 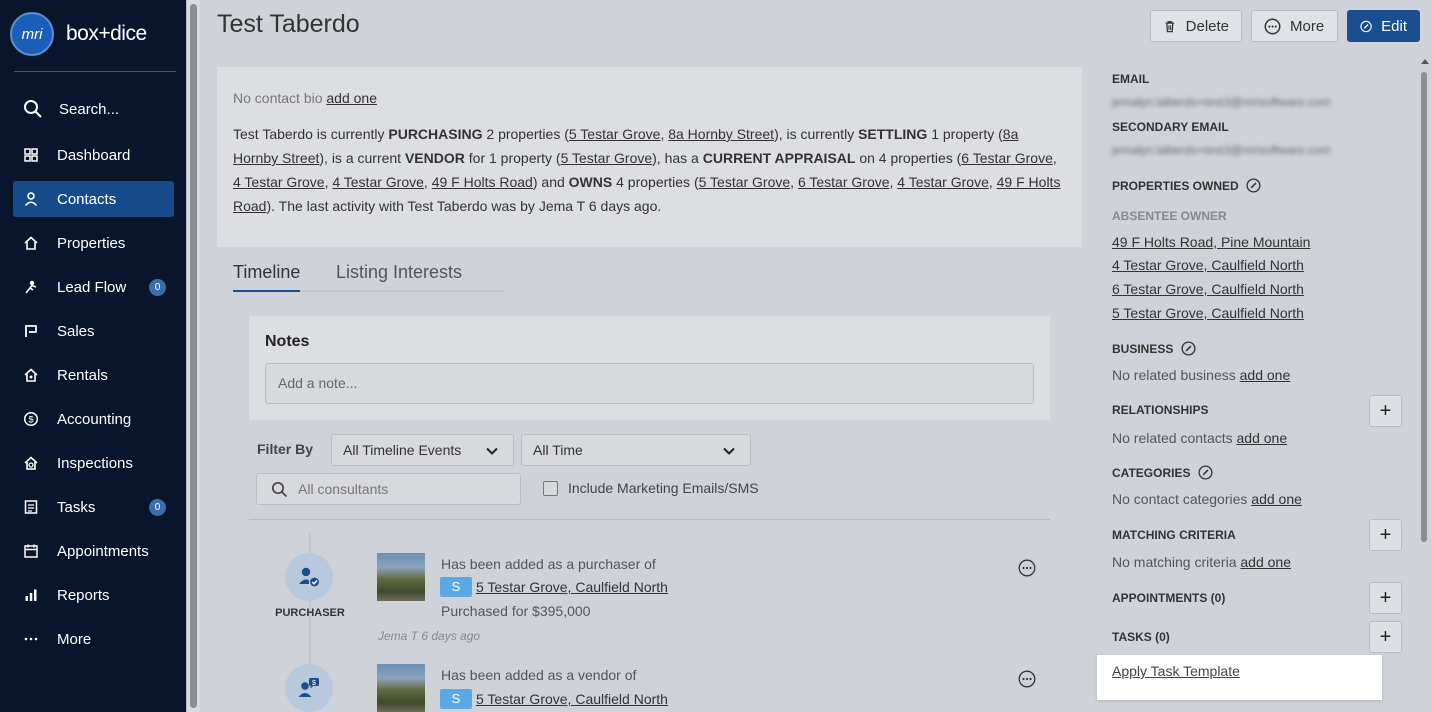 I want to click on app-logo: mri box+dice, so click(x=78, y=34).